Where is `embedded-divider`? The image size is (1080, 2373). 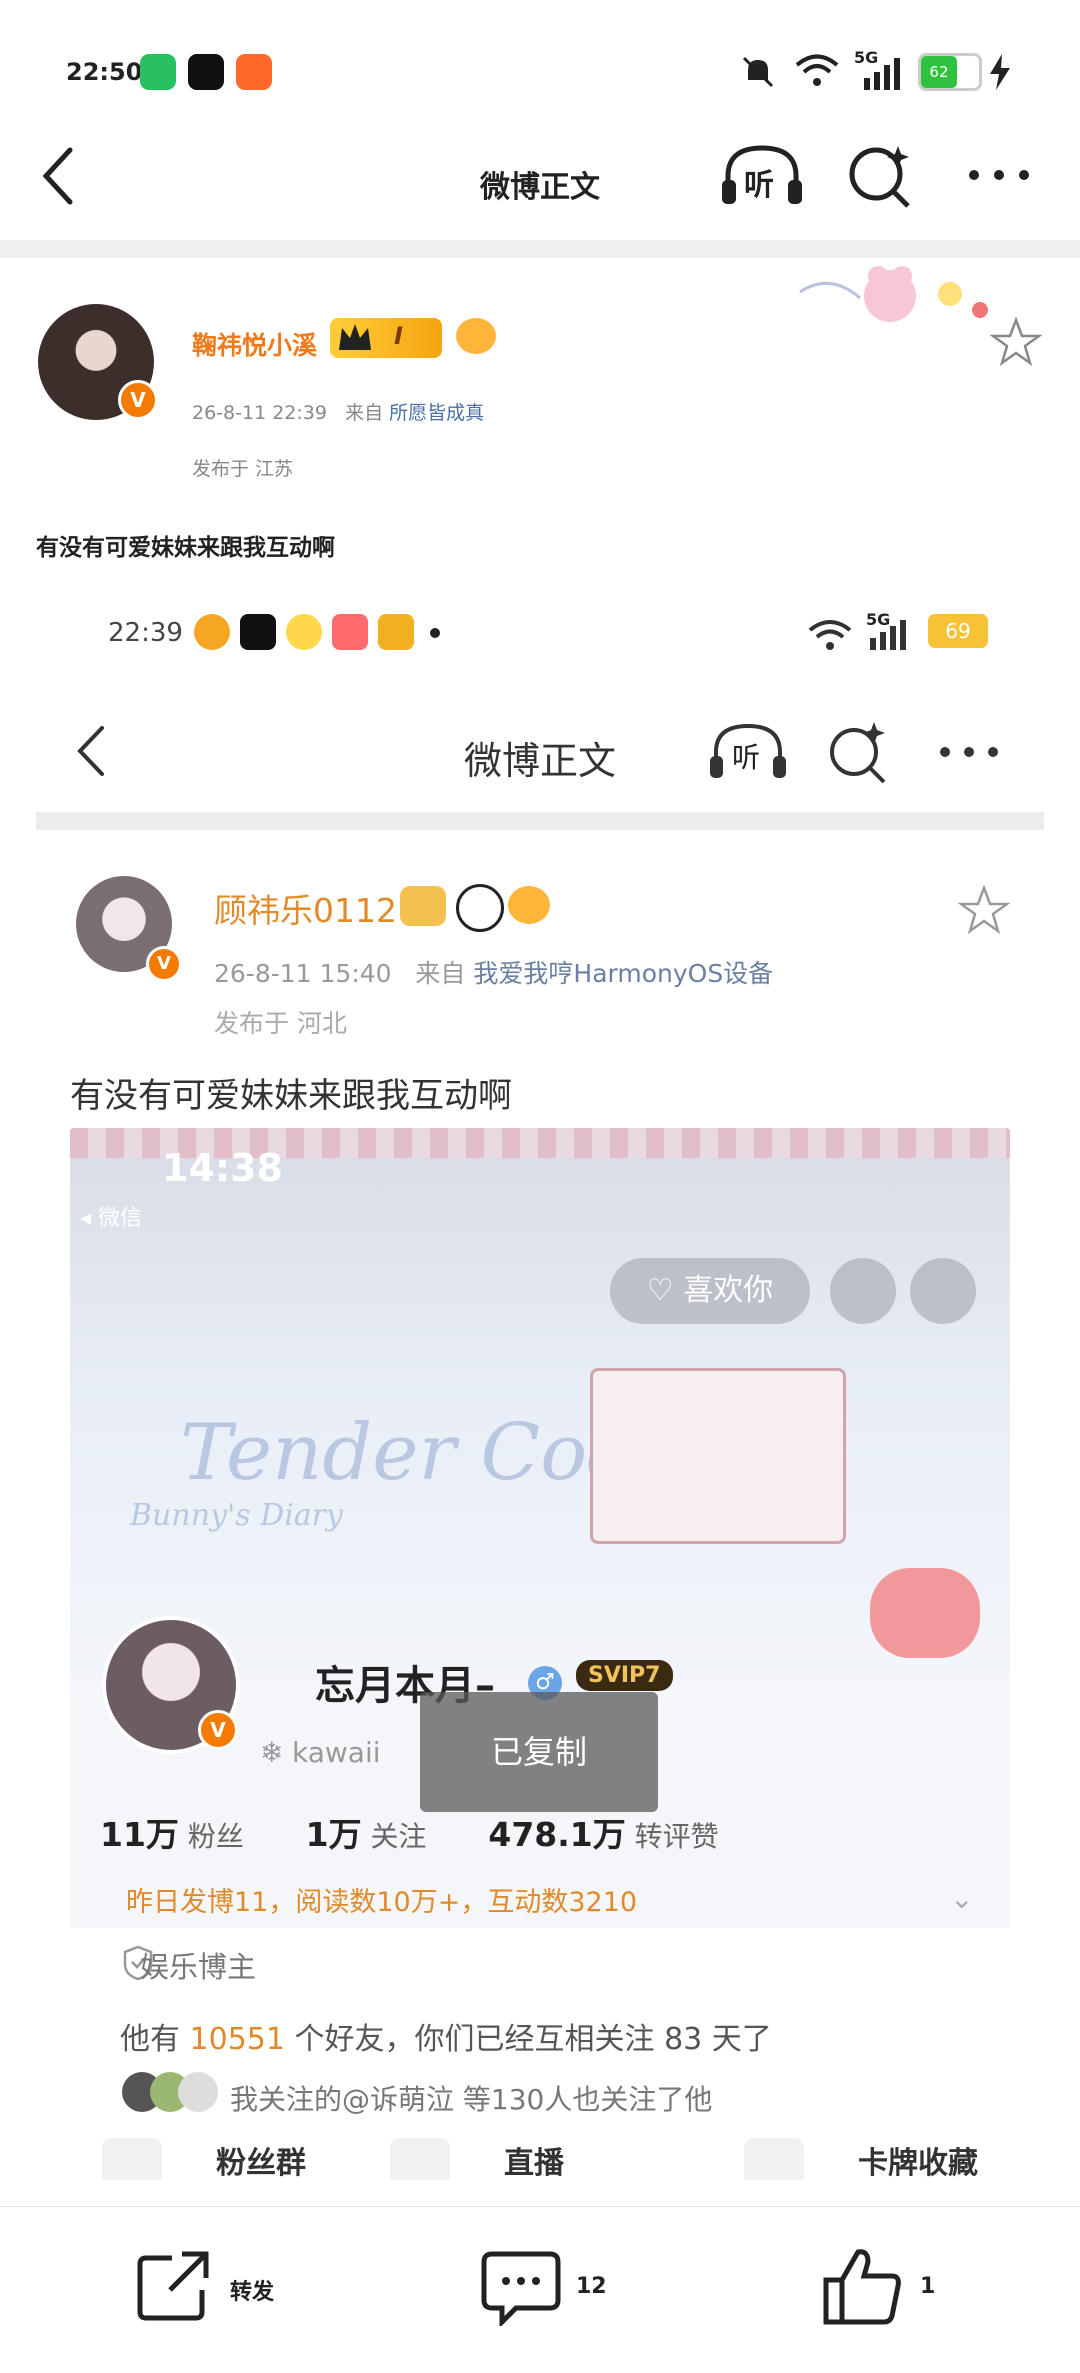 embedded-divider is located at coordinates (540, 821).